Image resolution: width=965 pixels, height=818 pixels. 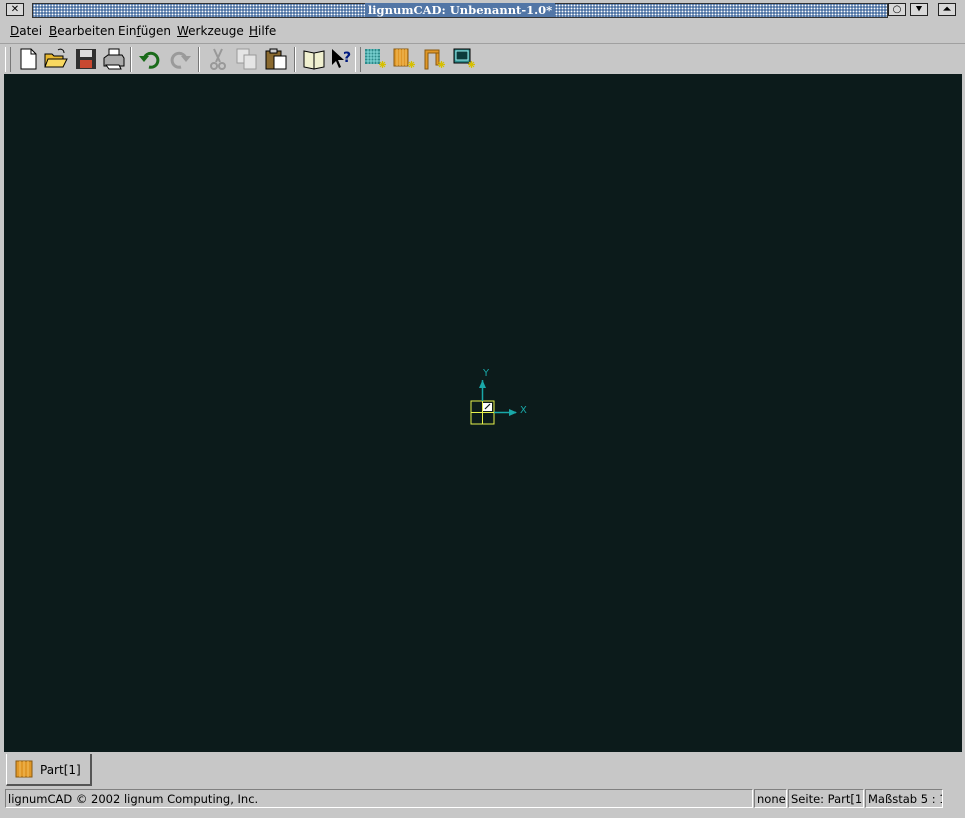 What do you see at coordinates (404, 59) in the screenshot?
I see `new-part-icon` at bounding box center [404, 59].